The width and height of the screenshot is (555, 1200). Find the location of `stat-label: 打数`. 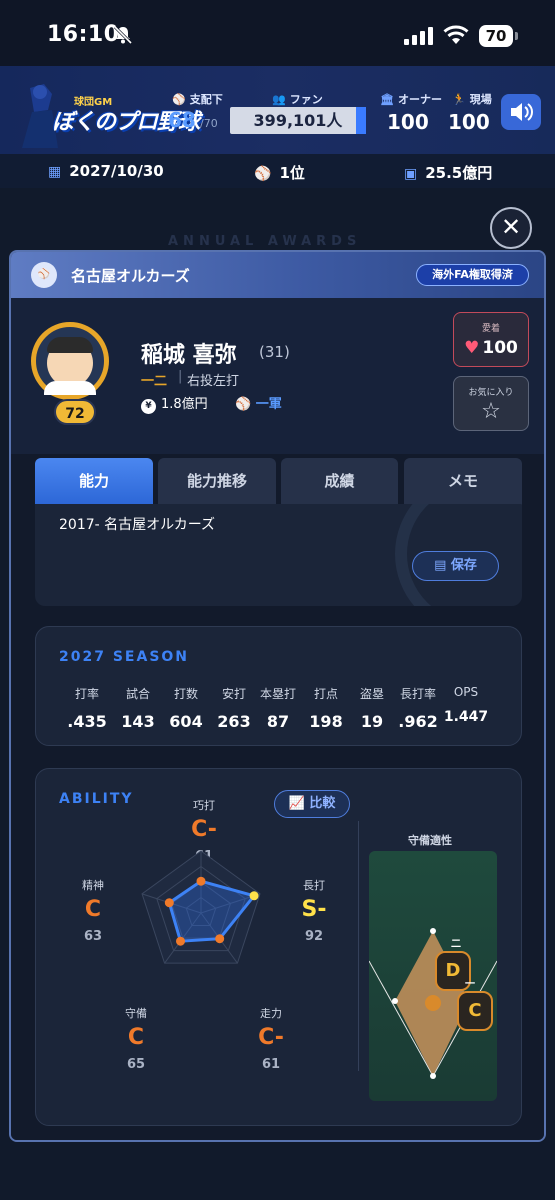

stat-label: 打数 is located at coordinates (185, 694).